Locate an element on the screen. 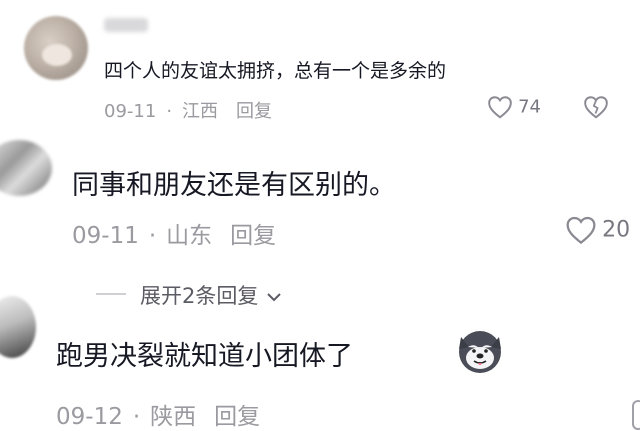 The width and height of the screenshot is (640, 431). dislike-button is located at coordinates (596, 109).